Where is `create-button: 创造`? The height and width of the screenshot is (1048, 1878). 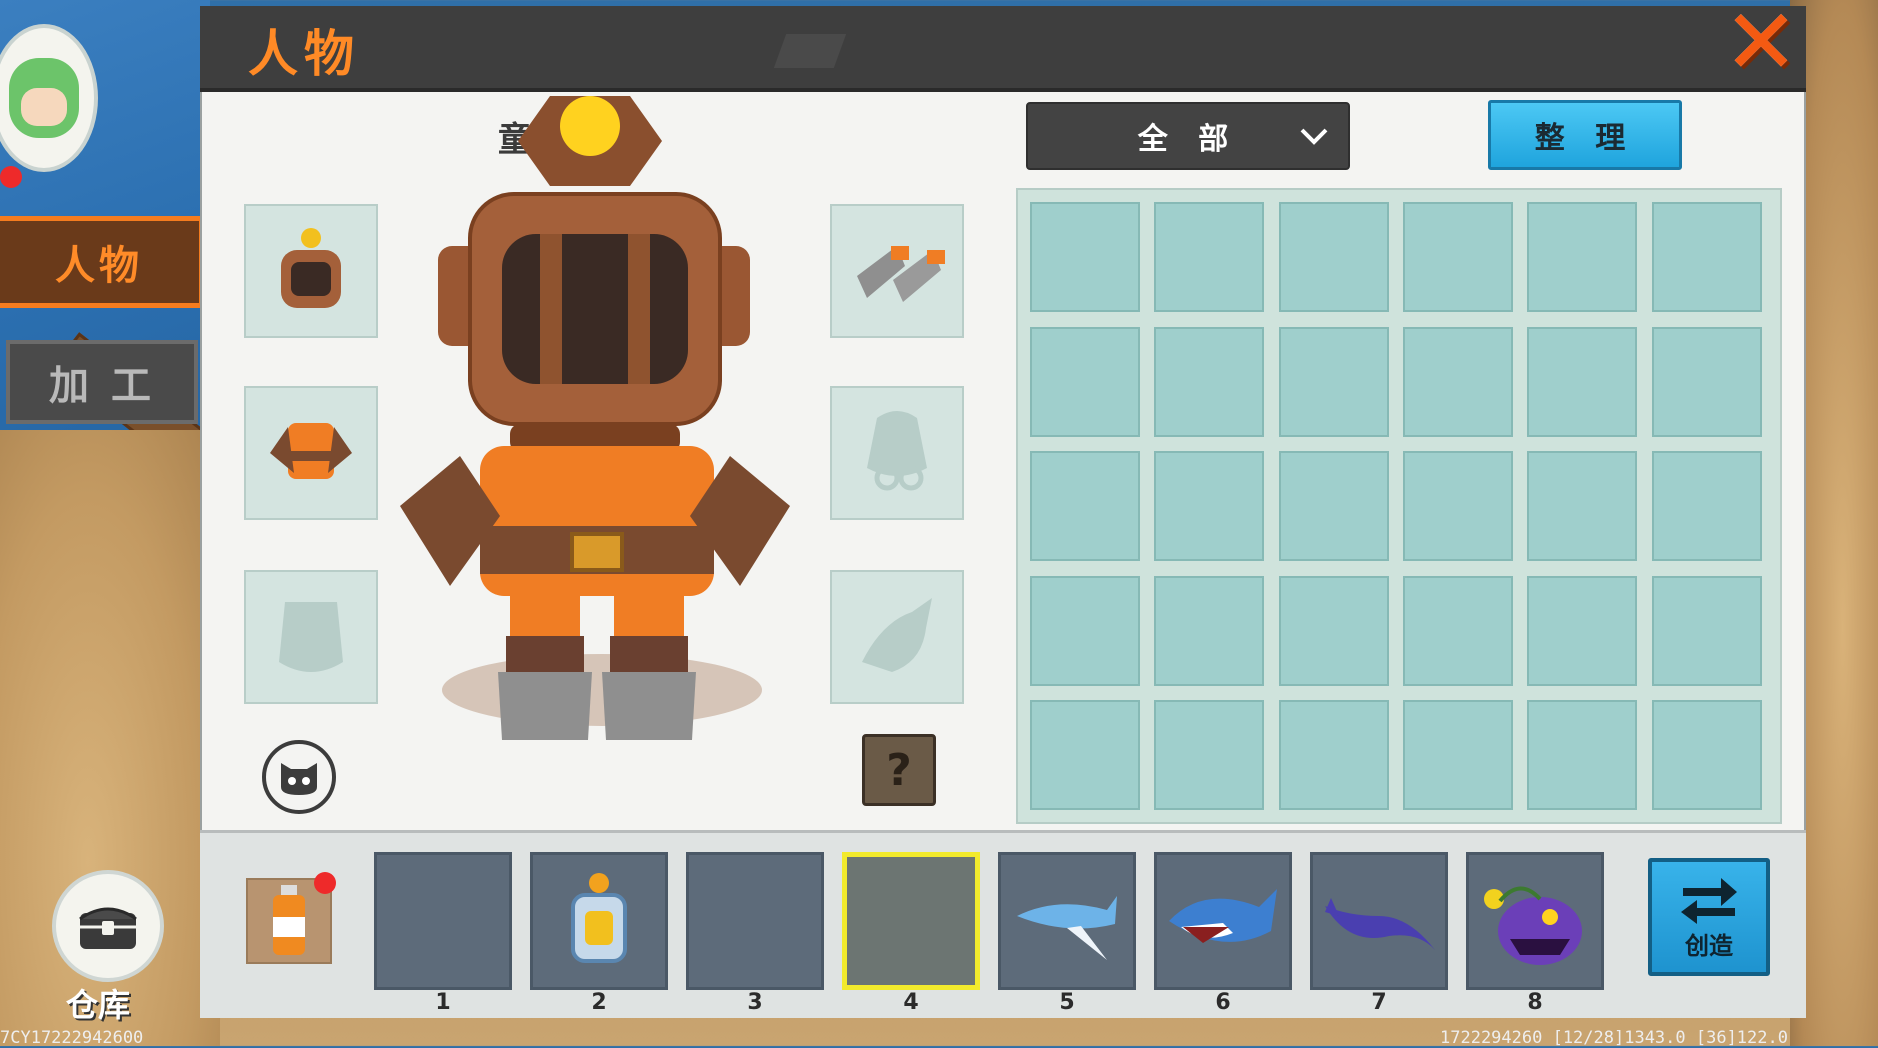 create-button: 创造 is located at coordinates (1709, 917).